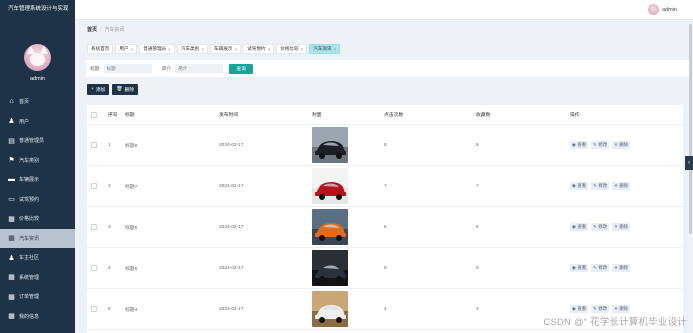  Describe the element at coordinates (477, 227) in the screenshot. I see `row-favs: 6` at that location.